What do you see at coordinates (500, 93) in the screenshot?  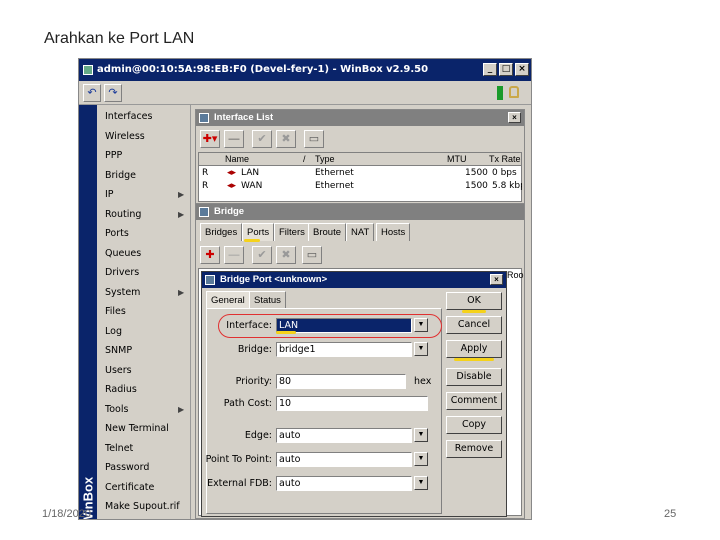 I see `connection-status-icon` at bounding box center [500, 93].